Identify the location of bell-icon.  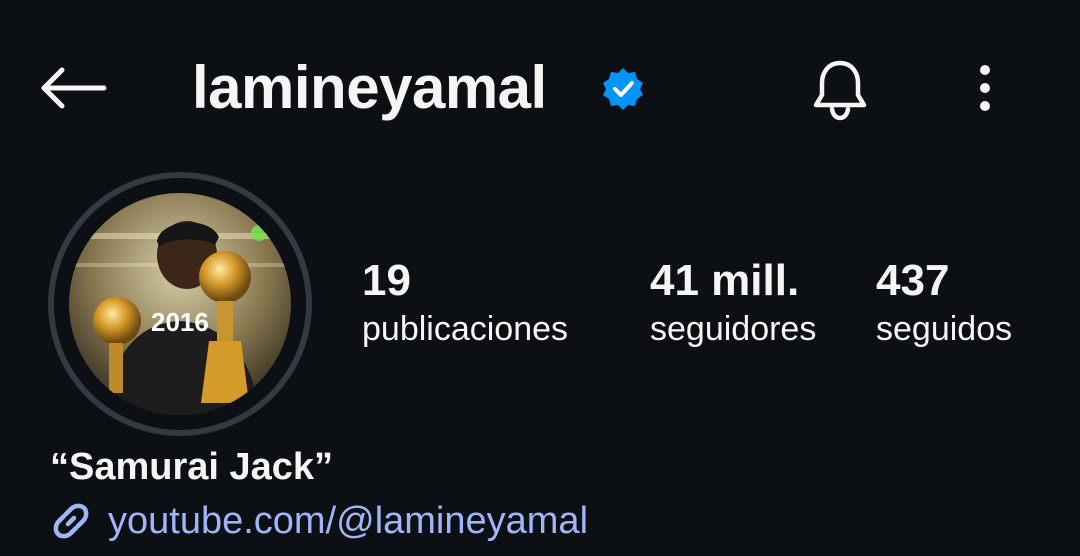
(840, 90).